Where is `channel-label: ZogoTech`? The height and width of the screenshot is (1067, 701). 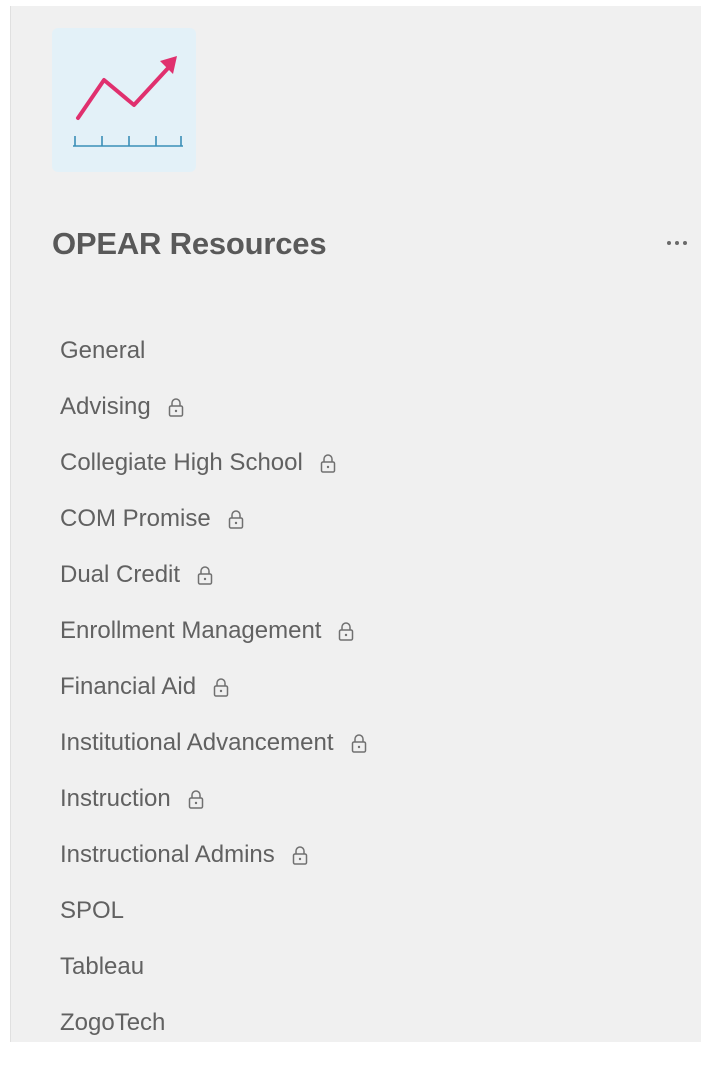
channel-label: ZogoTech is located at coordinates (113, 1022).